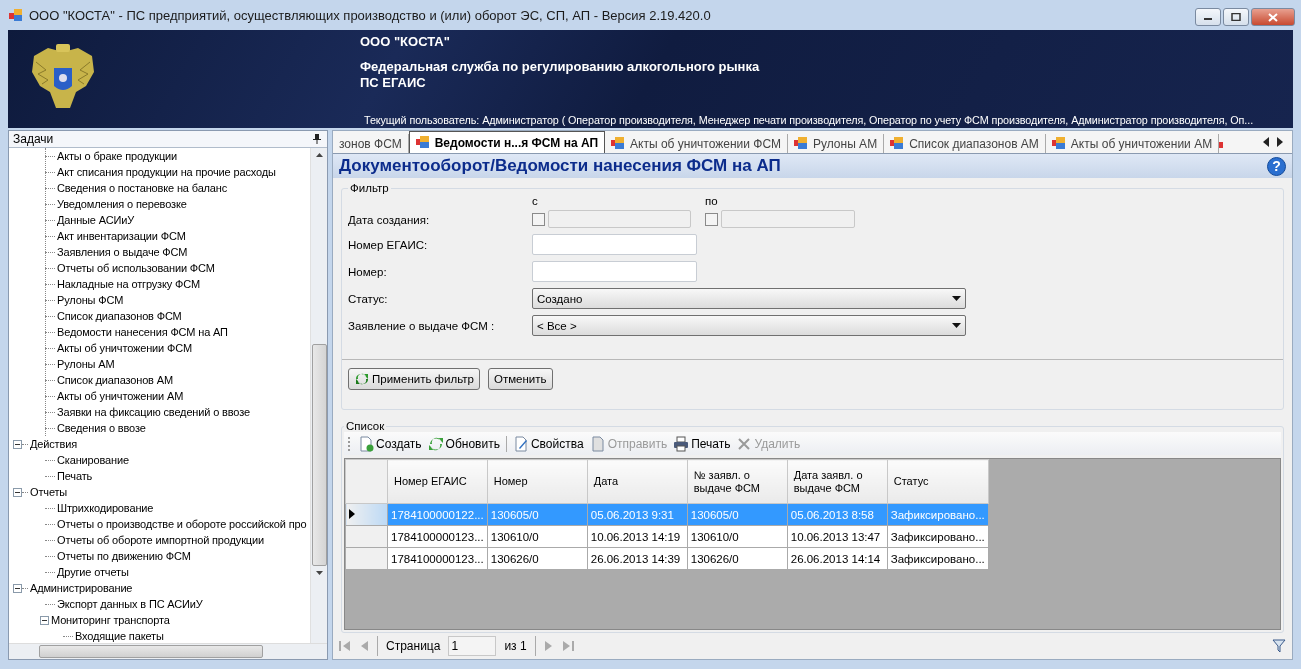 This screenshot has height=669, width=1301. Describe the element at coordinates (597, 443) in the screenshot. I see `send-icon` at that location.